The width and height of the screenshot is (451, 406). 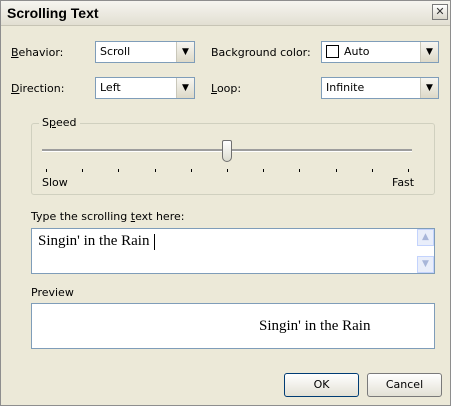 I want to click on loop-label: Loop:, so click(x=226, y=88).